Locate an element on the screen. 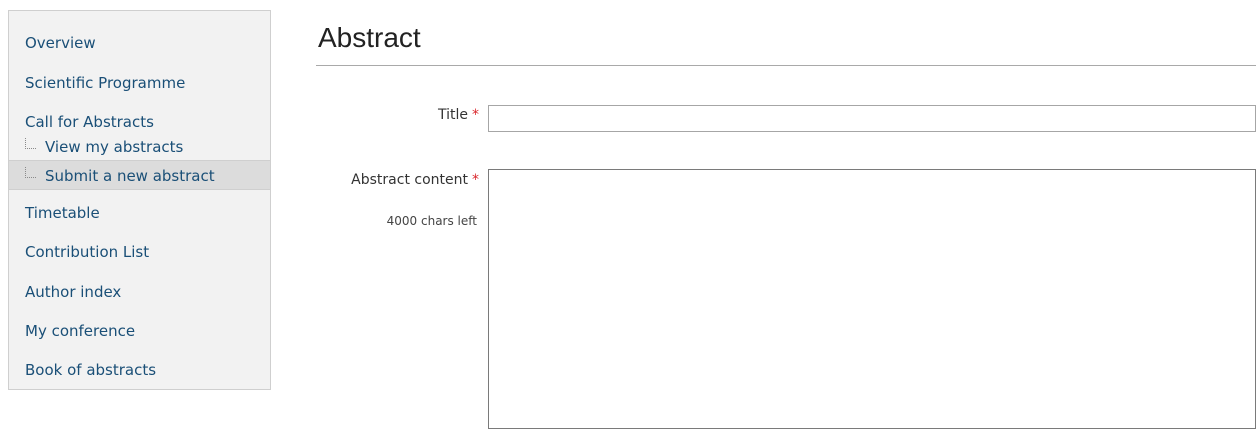  sidebar-item-label: Author index is located at coordinates (73, 292).